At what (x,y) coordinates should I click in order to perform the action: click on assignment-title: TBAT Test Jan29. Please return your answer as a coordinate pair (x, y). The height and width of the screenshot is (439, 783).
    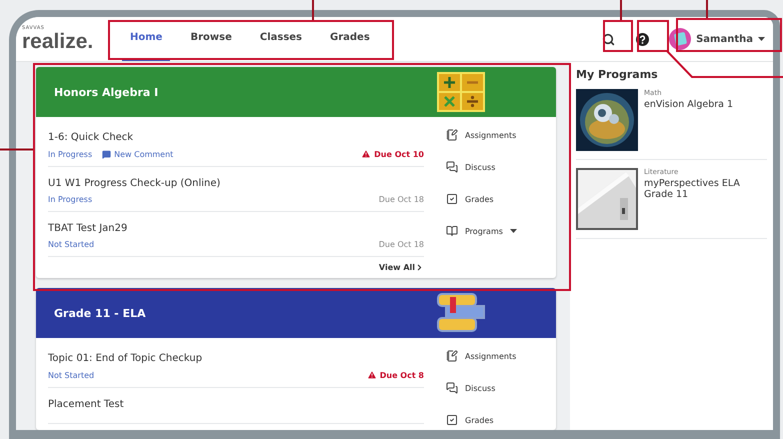
    Looking at the image, I should click on (236, 228).